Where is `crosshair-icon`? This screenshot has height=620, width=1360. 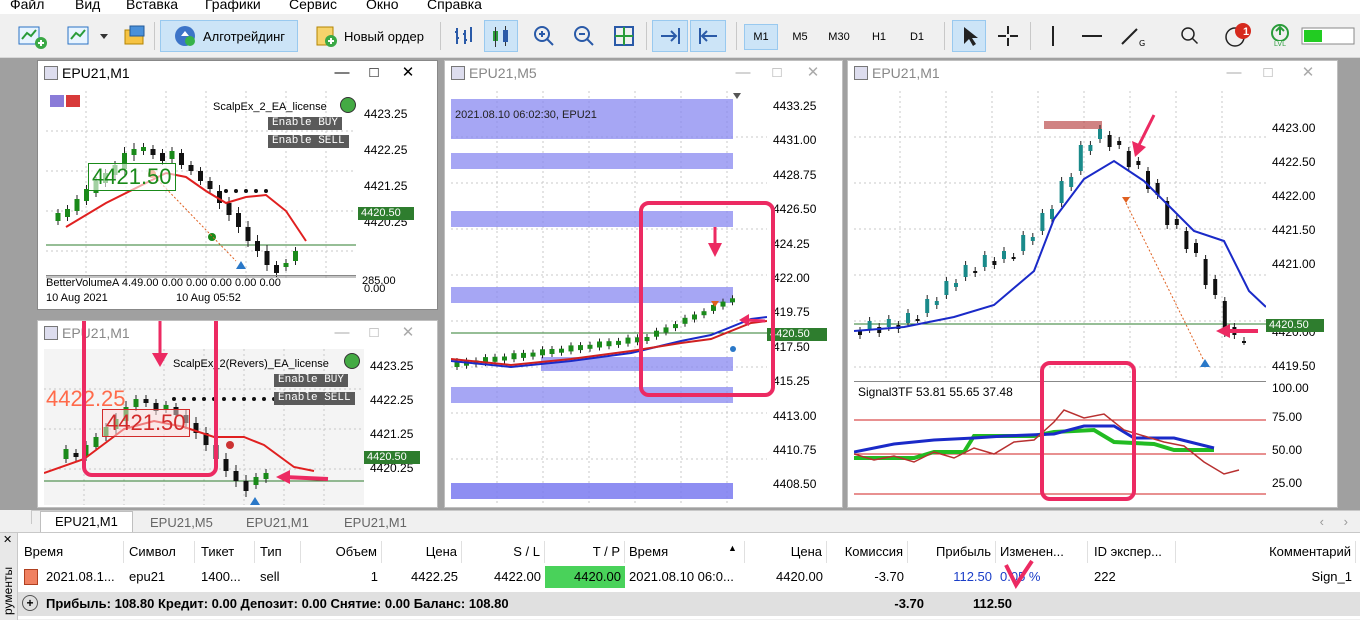
crosshair-icon is located at coordinates (1008, 36).